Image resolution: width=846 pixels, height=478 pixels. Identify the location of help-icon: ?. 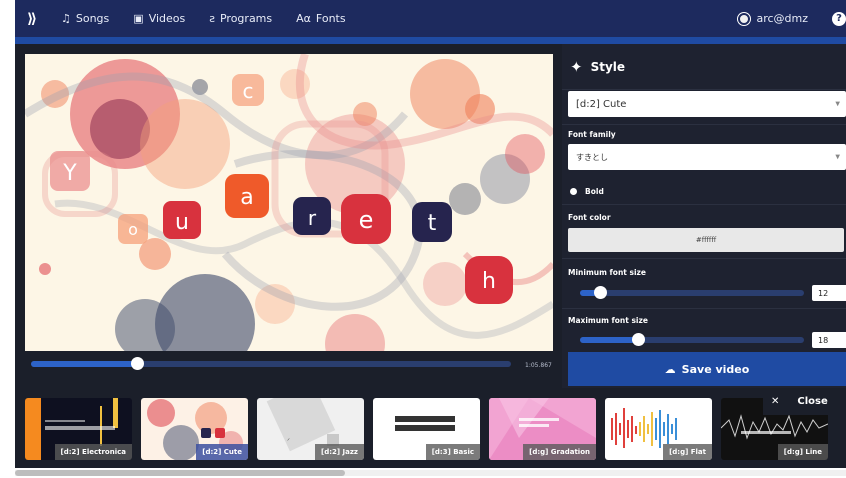
(839, 18).